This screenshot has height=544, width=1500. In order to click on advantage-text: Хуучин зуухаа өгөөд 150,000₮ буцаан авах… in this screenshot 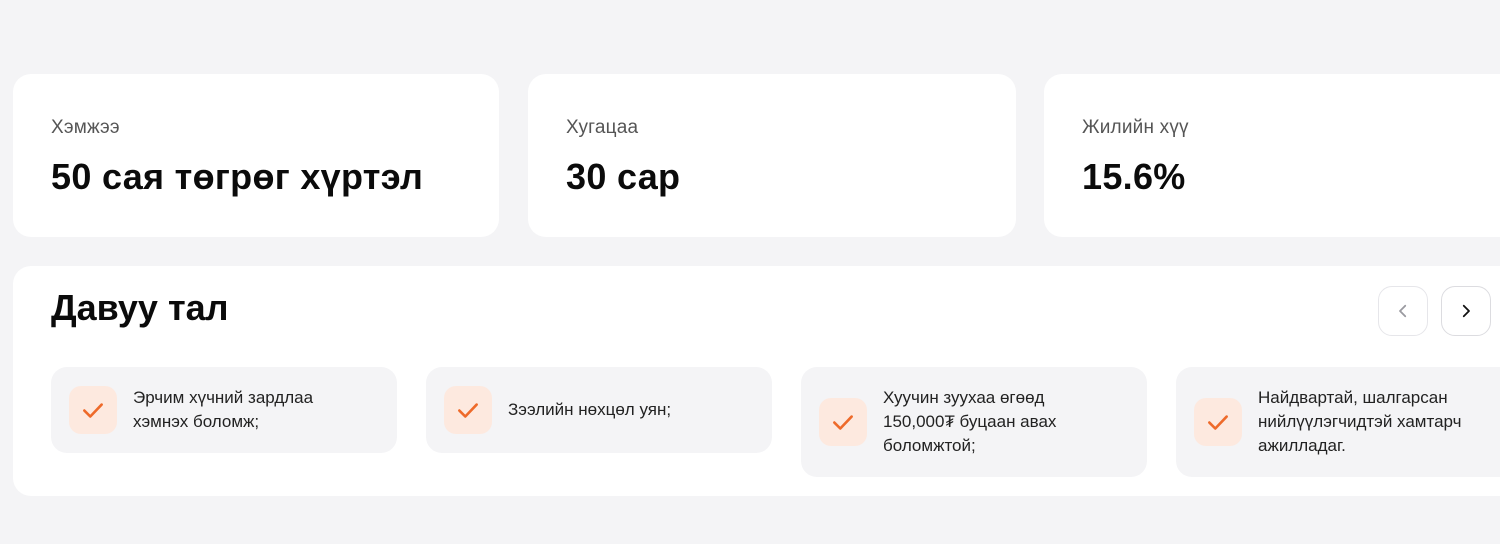, I will do `click(970, 421)`.